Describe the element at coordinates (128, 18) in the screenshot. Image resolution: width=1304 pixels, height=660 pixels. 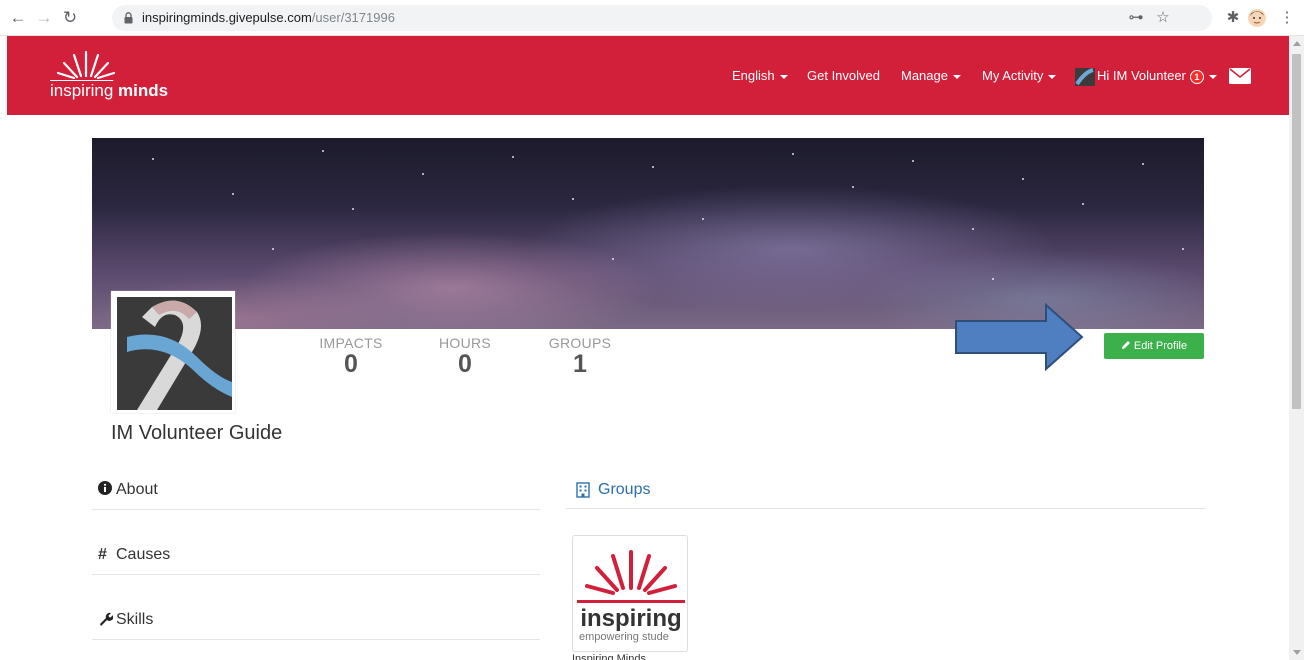
I see `lock-icon` at that location.